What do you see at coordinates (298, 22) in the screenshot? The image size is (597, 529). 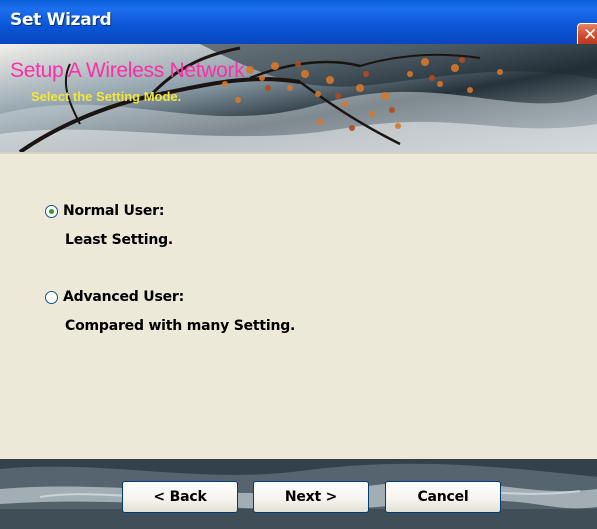 I see `title-bar: Set Wizard` at bounding box center [298, 22].